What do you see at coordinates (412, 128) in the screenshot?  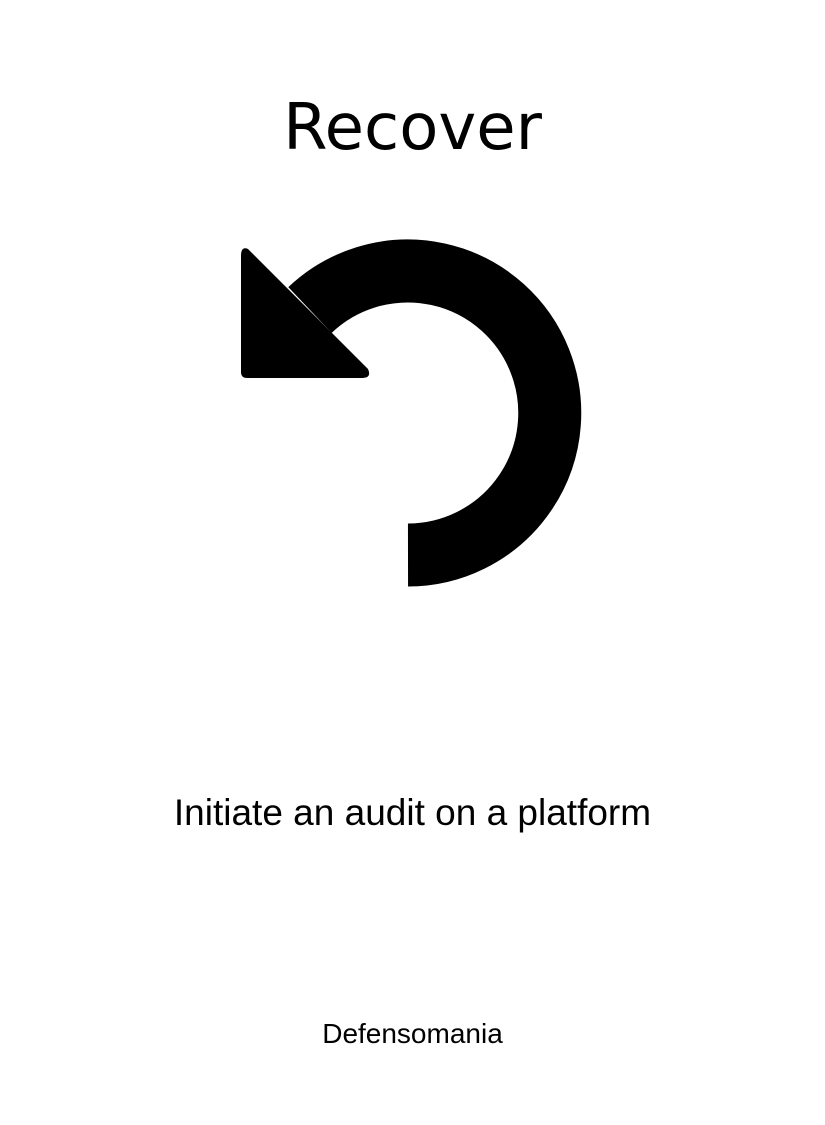 I see `card-title: Recover` at bounding box center [412, 128].